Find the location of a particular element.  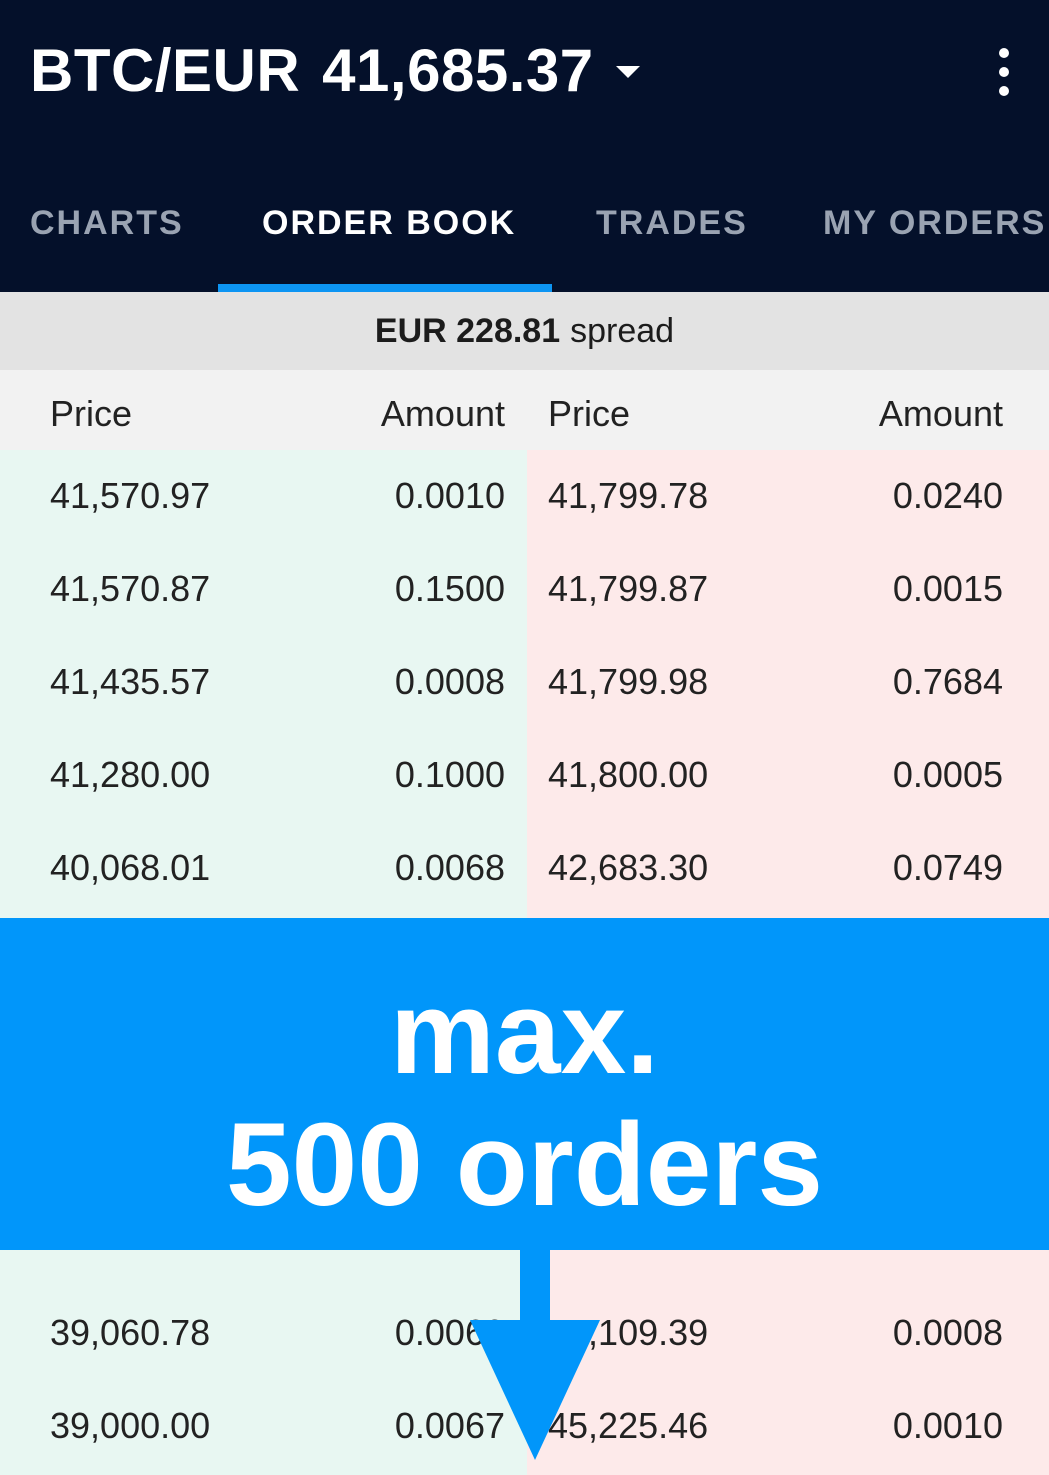

ask-amount: 0.7684 is located at coordinates (947, 681).